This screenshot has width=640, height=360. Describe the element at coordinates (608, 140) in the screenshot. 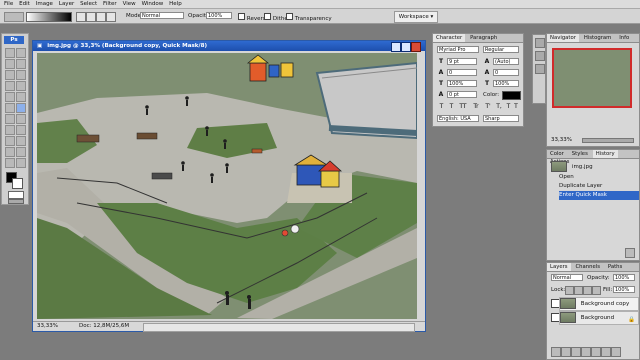

I see `navigator-zoom-slider` at that location.